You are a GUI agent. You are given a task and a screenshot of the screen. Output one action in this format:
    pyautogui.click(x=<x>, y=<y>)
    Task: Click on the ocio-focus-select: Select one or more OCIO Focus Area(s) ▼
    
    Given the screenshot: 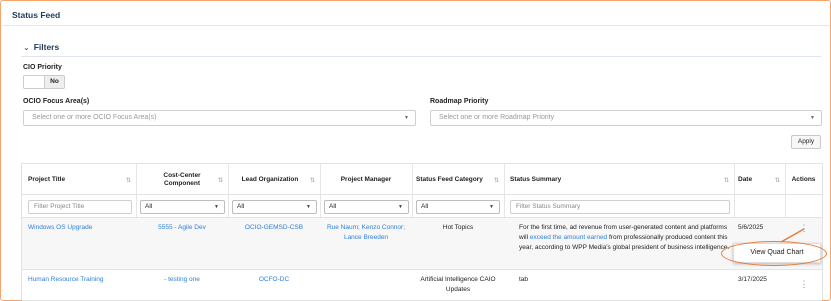 What is the action you would take?
    pyautogui.click(x=219, y=118)
    